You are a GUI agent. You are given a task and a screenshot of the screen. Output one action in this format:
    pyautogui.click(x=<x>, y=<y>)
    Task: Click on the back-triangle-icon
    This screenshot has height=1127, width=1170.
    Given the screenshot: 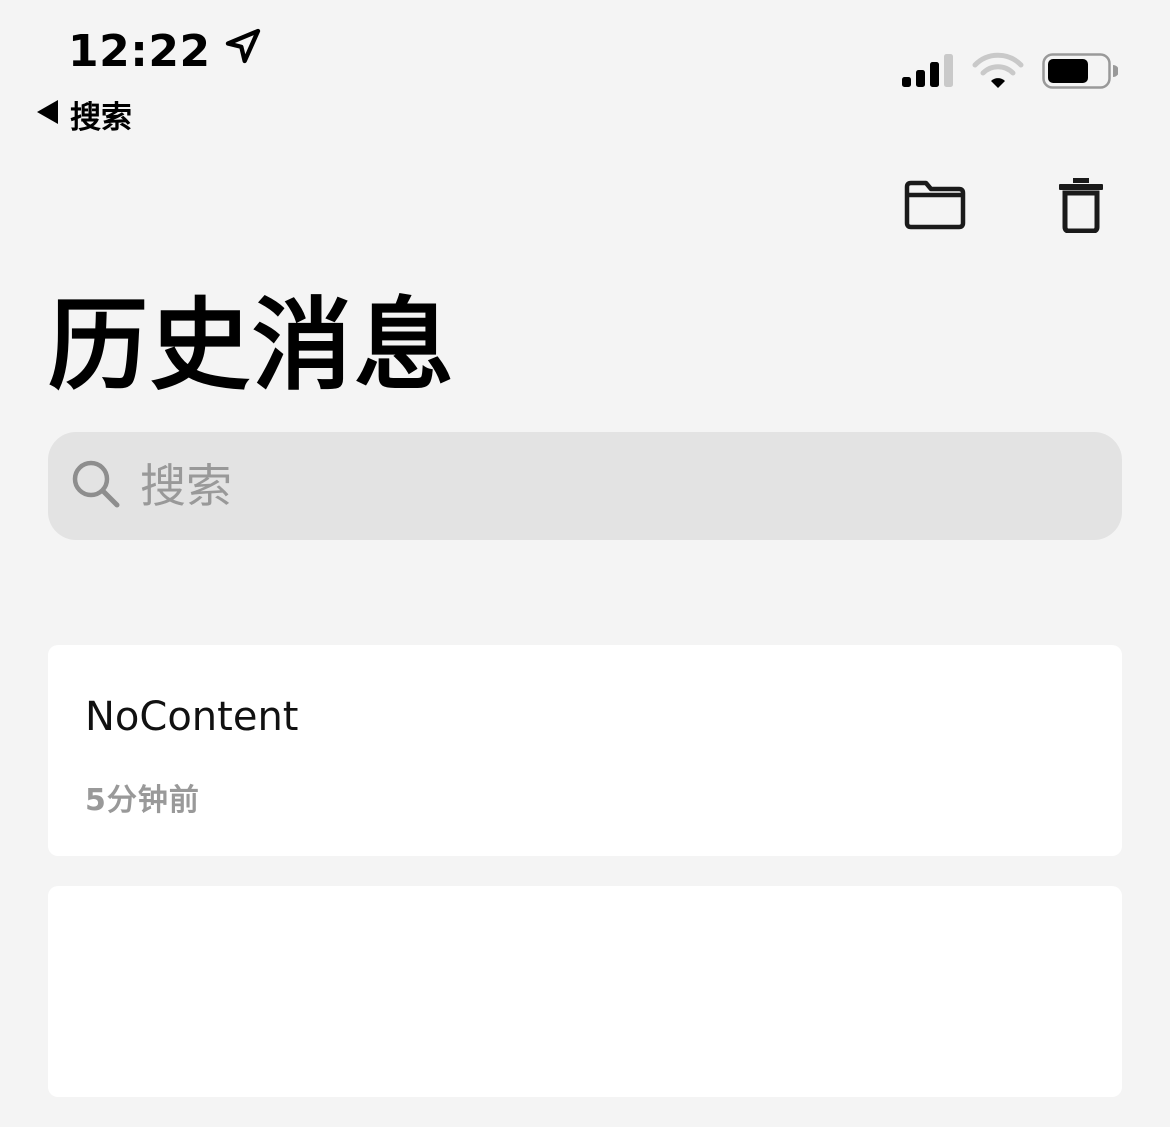 What is the action you would take?
    pyautogui.click(x=48, y=115)
    